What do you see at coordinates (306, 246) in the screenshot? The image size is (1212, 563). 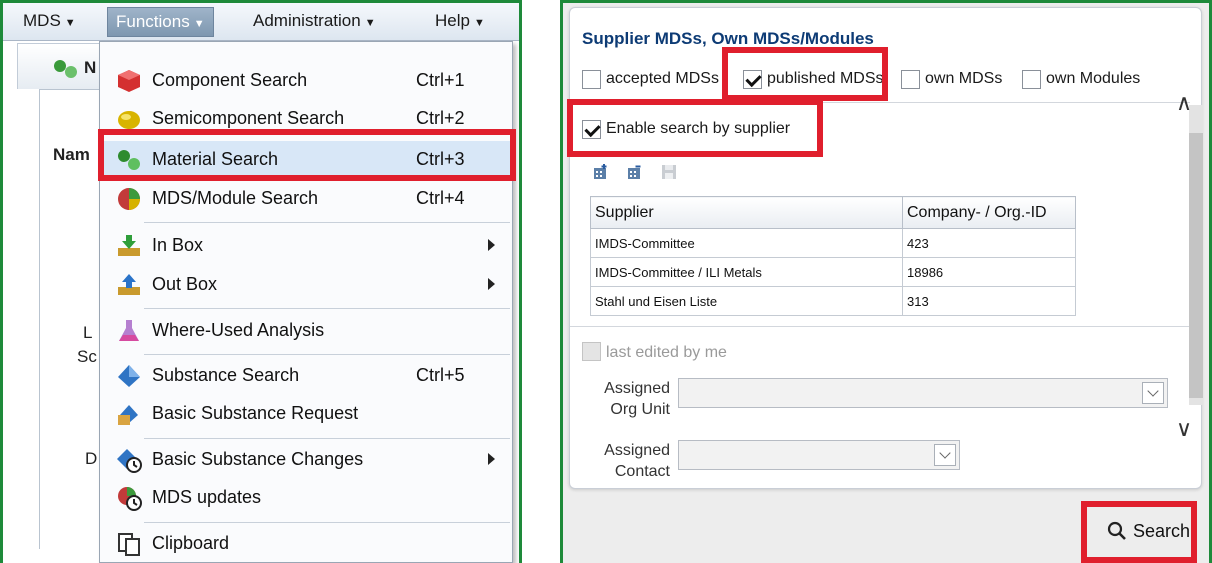 I see `menu-item-in-box: In Box` at bounding box center [306, 246].